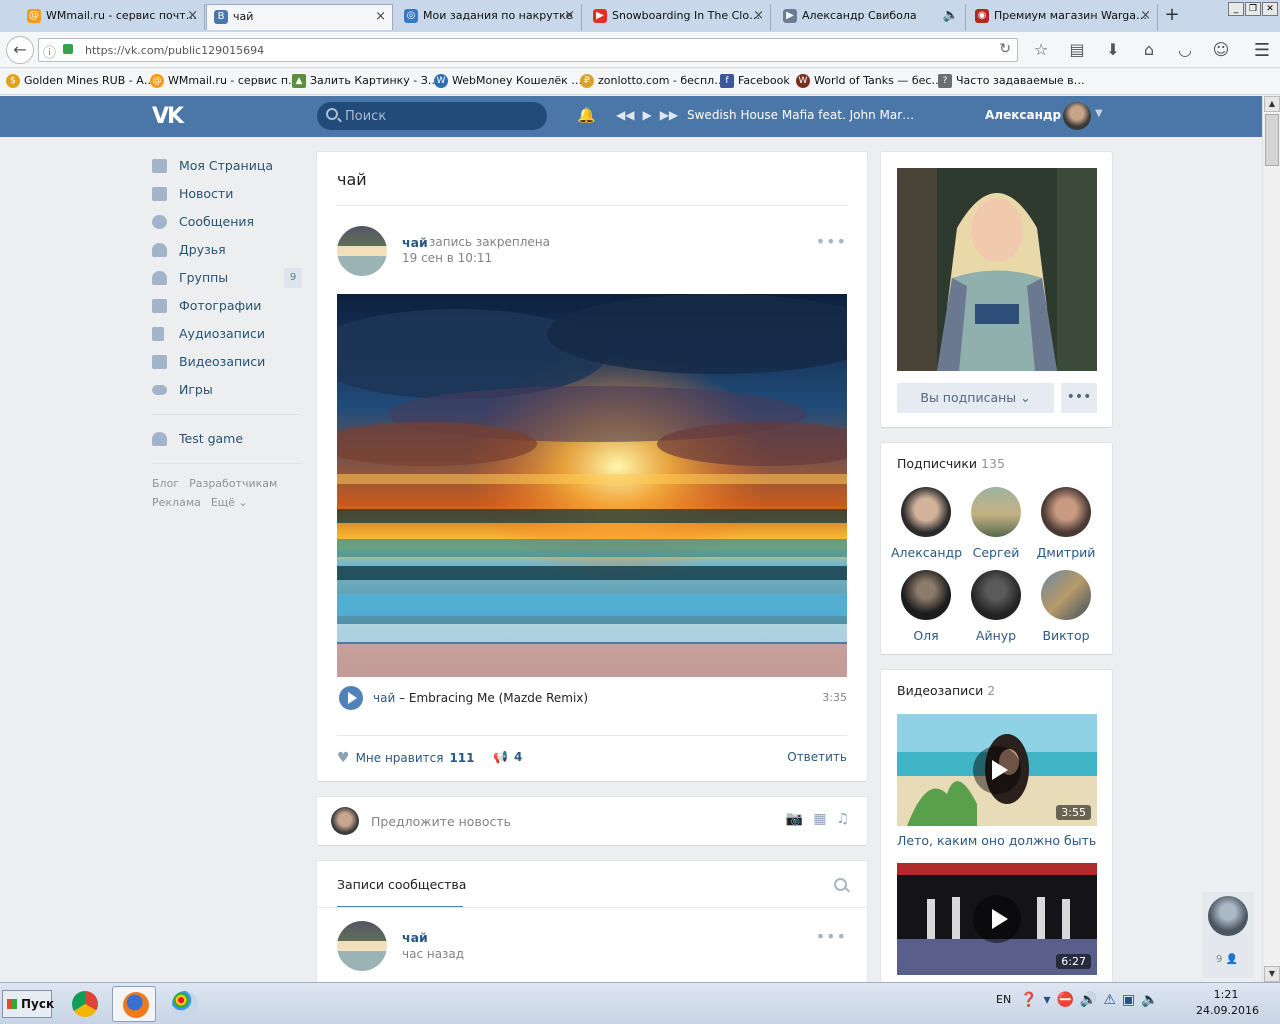  I want to click on post-image-sunset, so click(592, 485).